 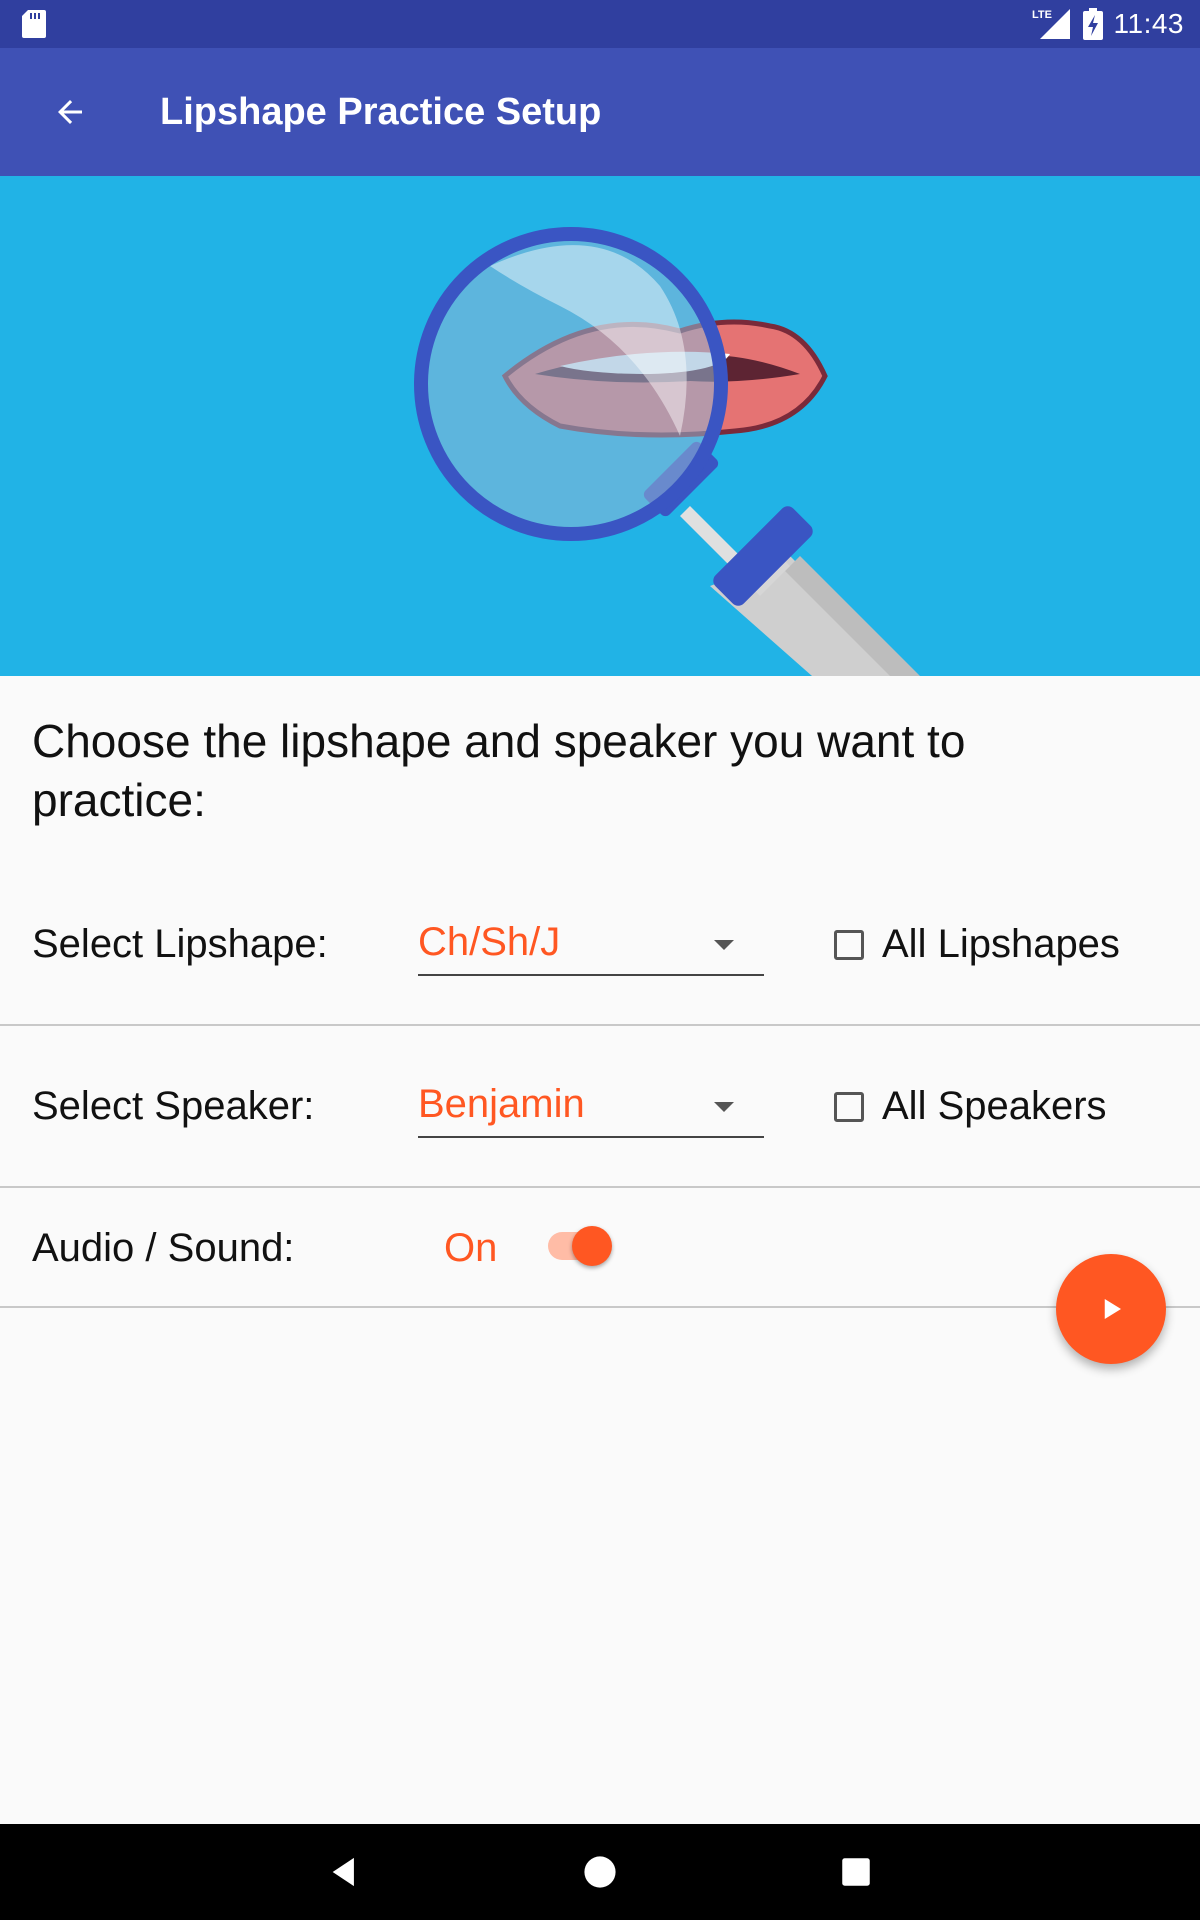 I want to click on all-speakers-checkbox: All Speakers, so click(x=970, y=1106).